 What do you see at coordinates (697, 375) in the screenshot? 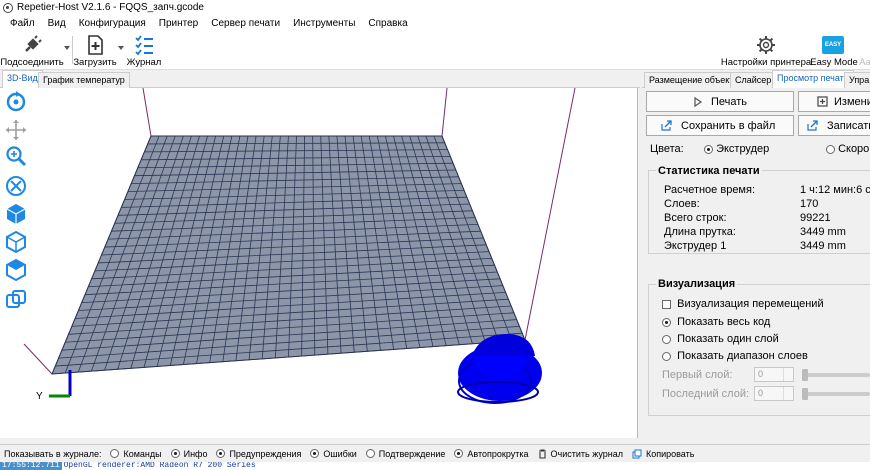
I see `first-layer-label: Первый слой:` at bounding box center [697, 375].